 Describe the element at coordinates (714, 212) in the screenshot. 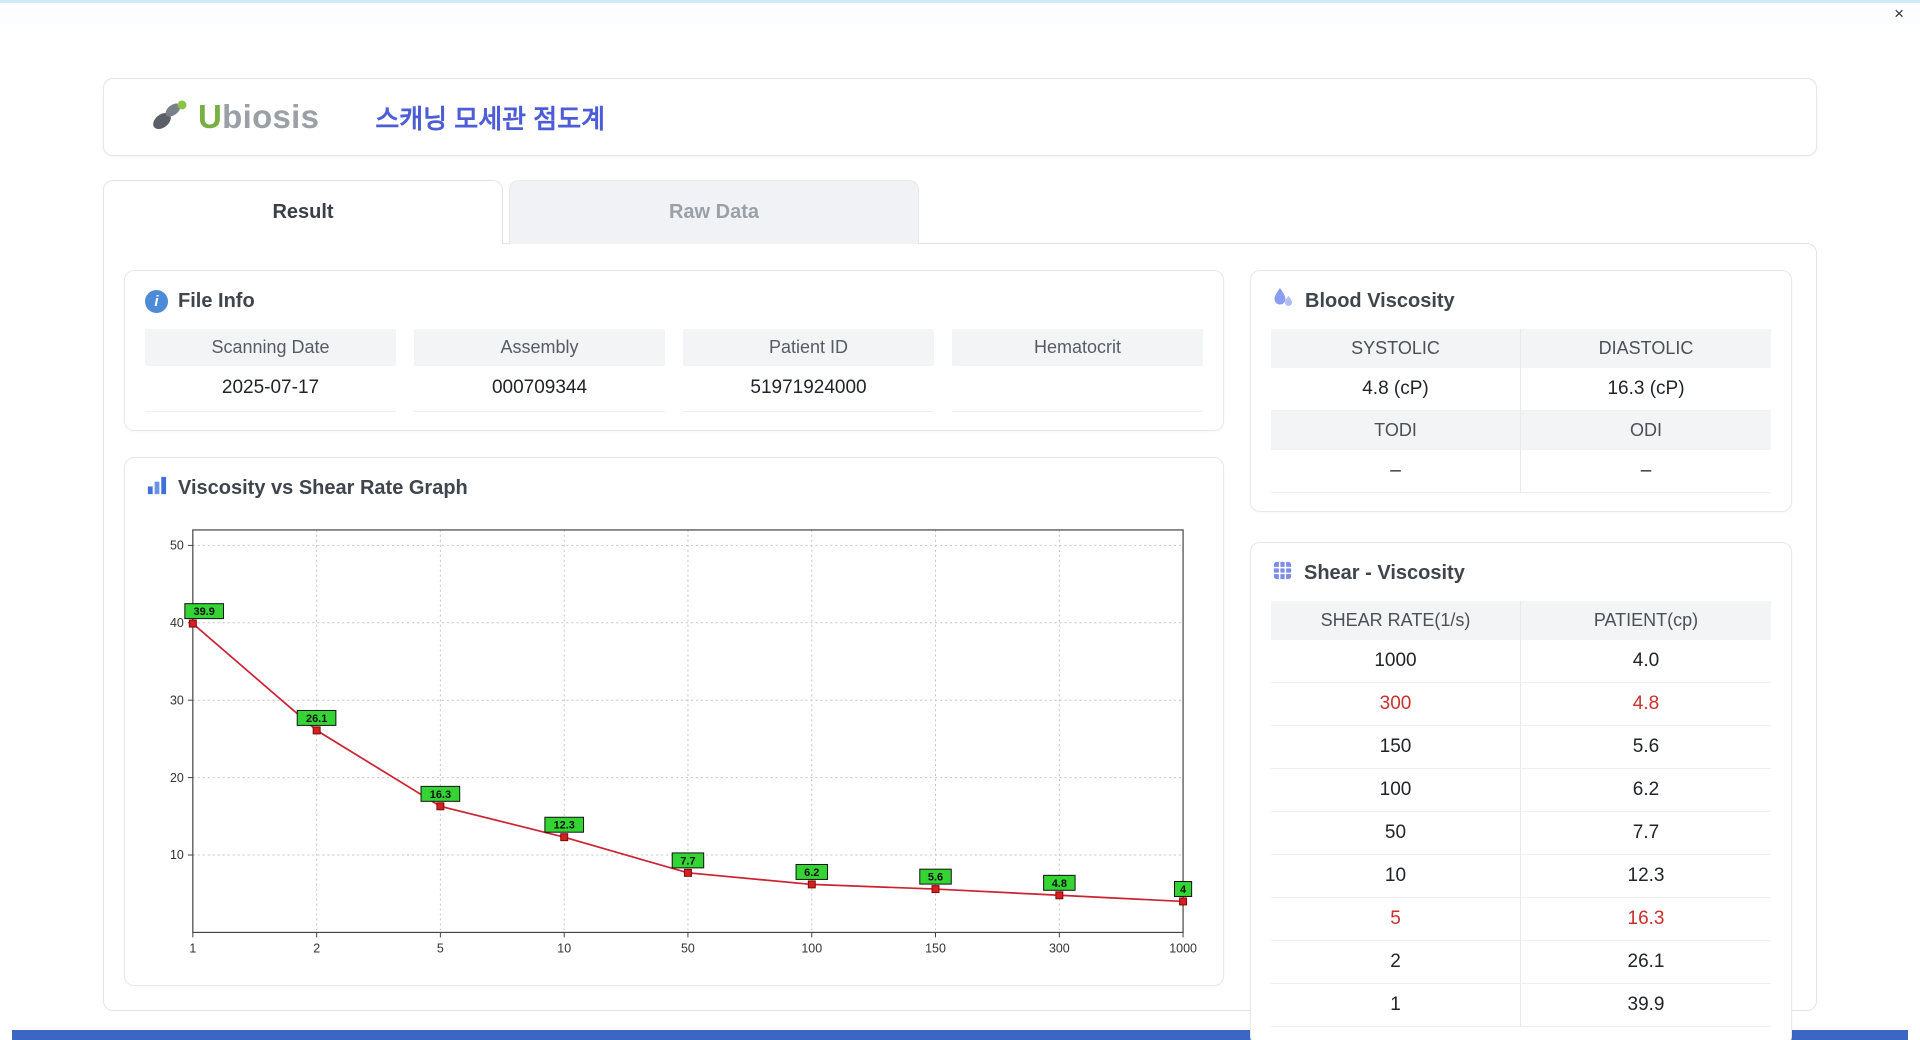

I see `tab-raw-data: Raw Data` at that location.